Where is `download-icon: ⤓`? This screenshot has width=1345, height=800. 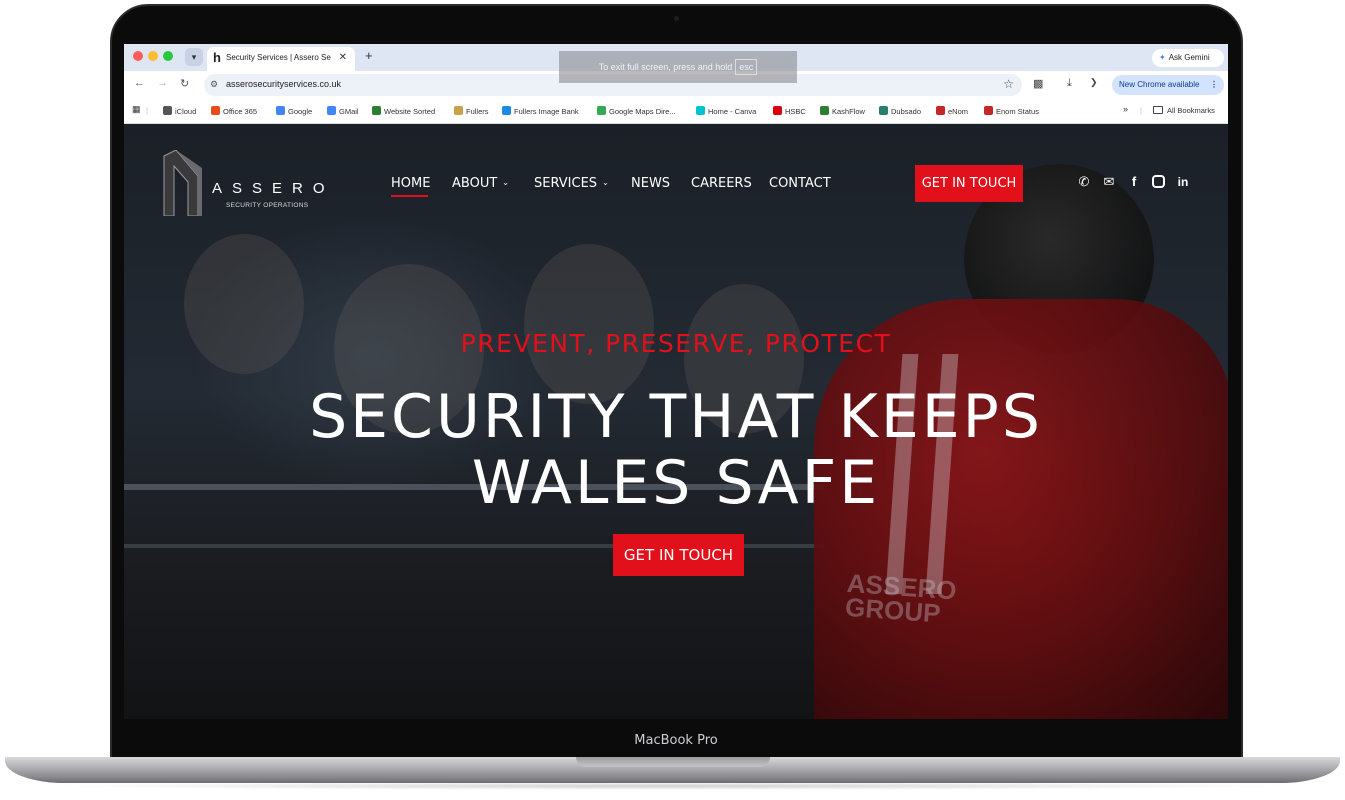 download-icon: ⤓ is located at coordinates (1069, 83).